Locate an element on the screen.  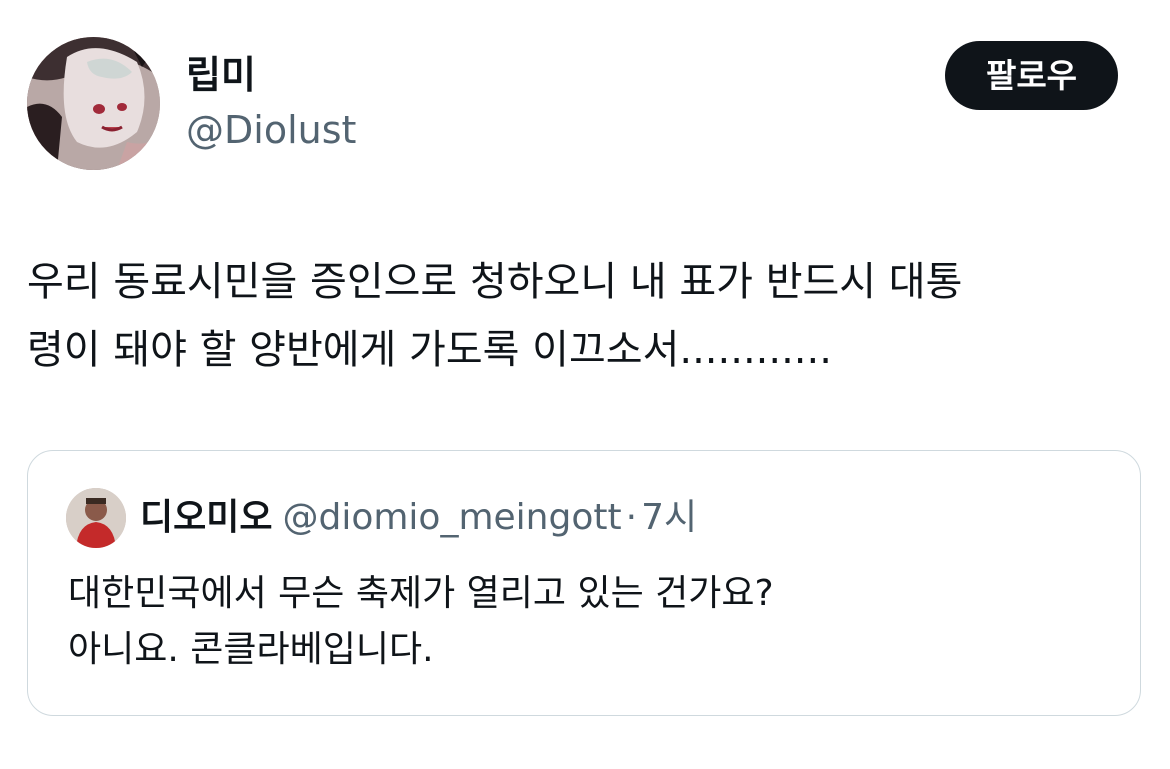
quoted-avatar-image-icon is located at coordinates (96, 518).